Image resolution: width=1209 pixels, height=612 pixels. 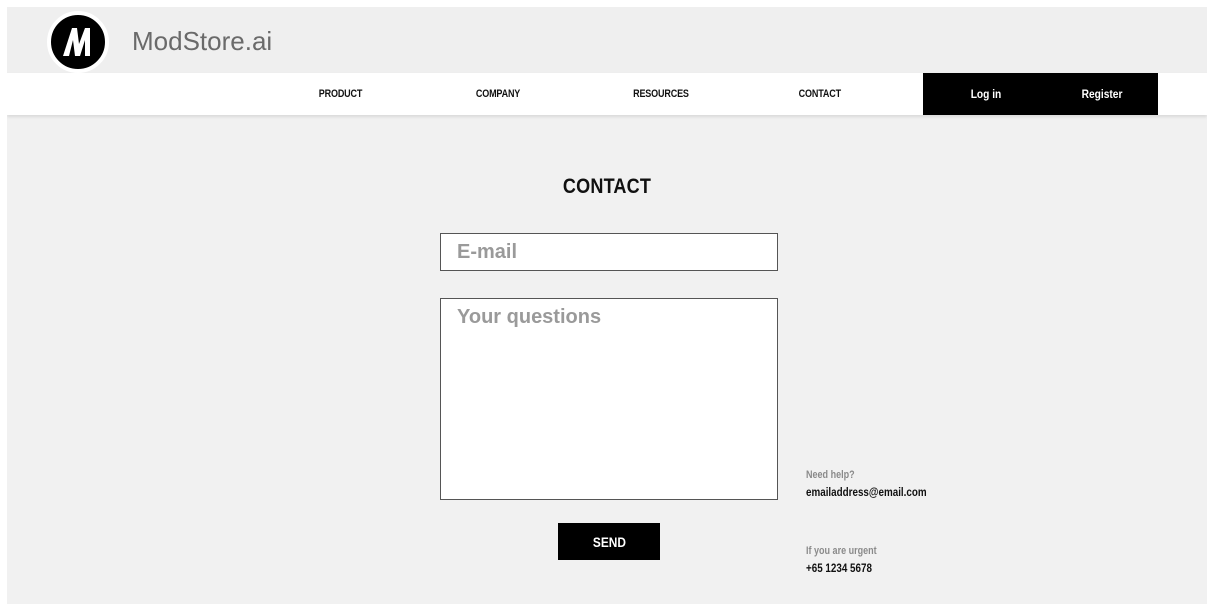 I want to click on login-button: Log in, so click(x=986, y=94).